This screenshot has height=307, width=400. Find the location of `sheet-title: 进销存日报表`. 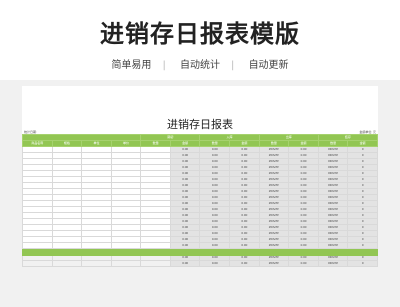

sheet-title: 进销存日报表 is located at coordinates (200, 125).